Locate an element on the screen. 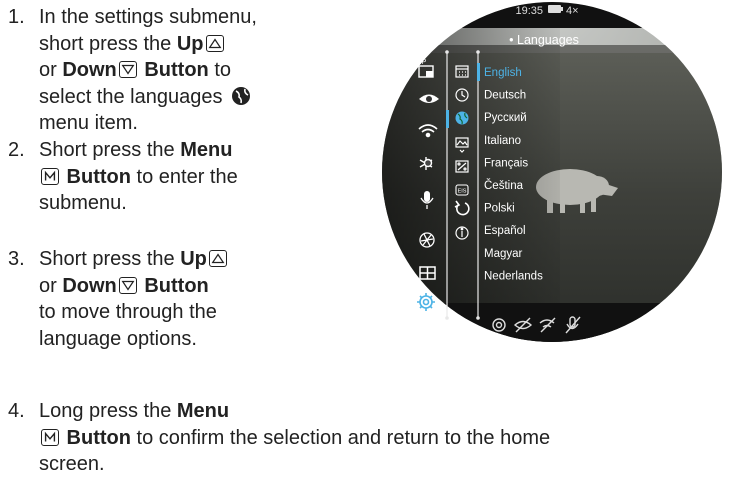 This screenshot has width=732, height=492. battery-icon is located at coordinates (555, 9).